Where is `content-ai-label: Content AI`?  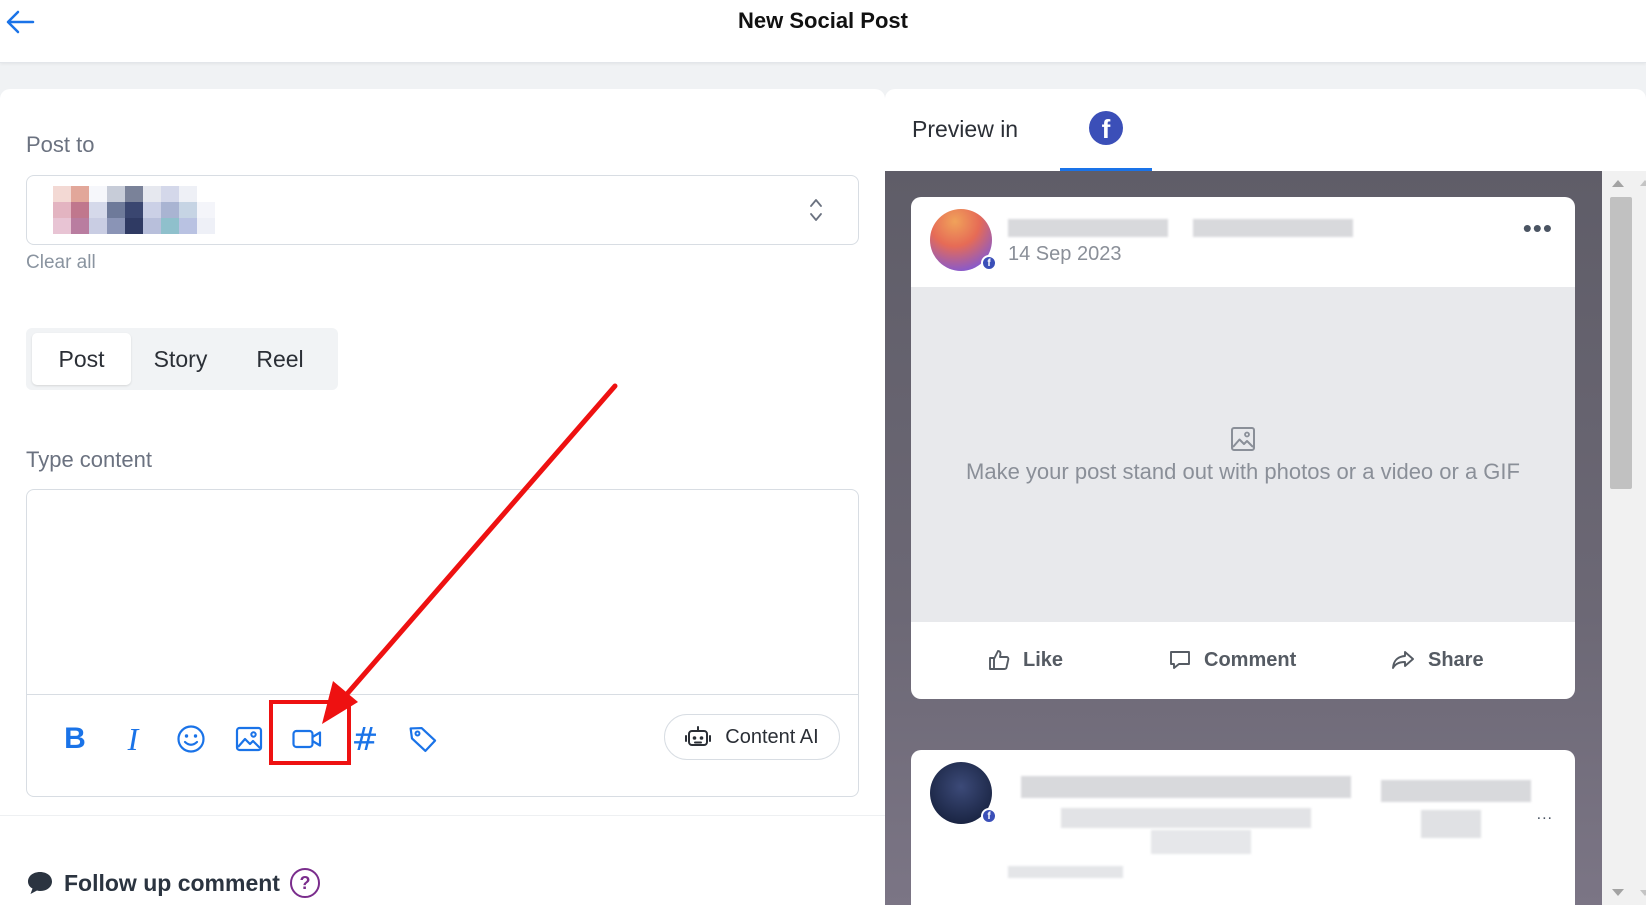 content-ai-label: Content AI is located at coordinates (772, 736).